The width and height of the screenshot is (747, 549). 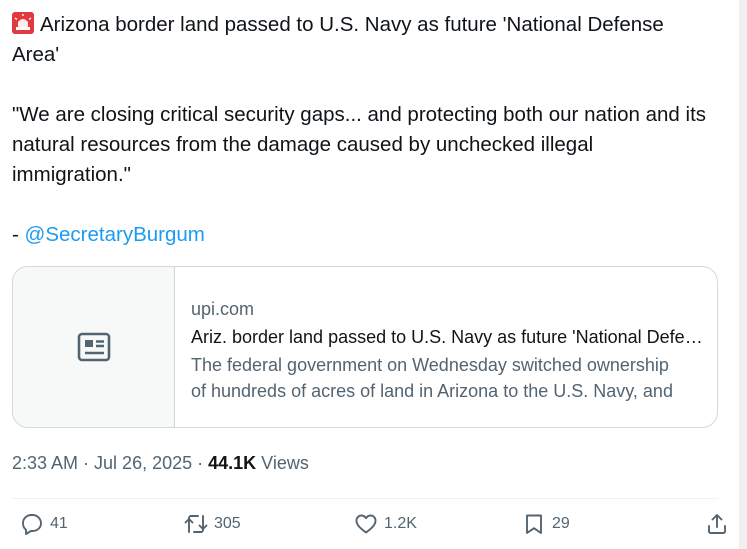 What do you see at coordinates (23, 23) in the screenshot?
I see `rotating-light-icon` at bounding box center [23, 23].